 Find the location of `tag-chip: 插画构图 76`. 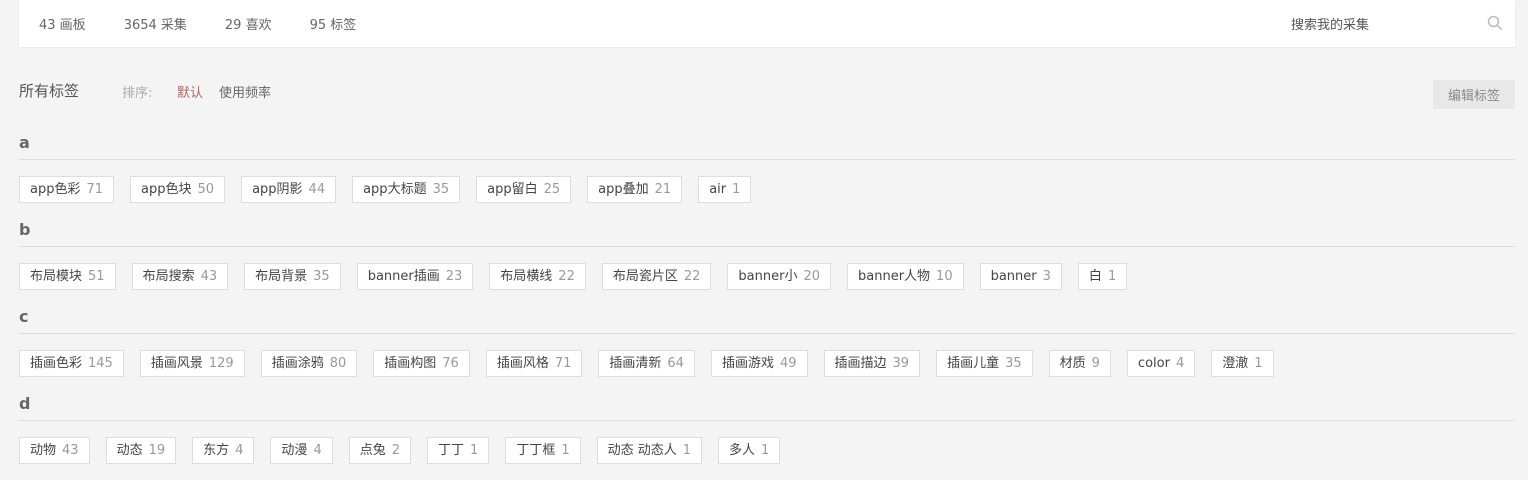

tag-chip: 插画构图 76 is located at coordinates (421, 363).